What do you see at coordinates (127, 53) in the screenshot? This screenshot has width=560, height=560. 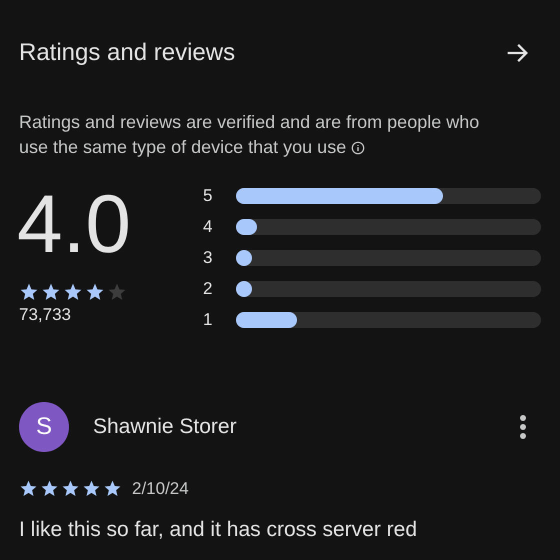 I see `section-title: Ratings and reviews` at bounding box center [127, 53].